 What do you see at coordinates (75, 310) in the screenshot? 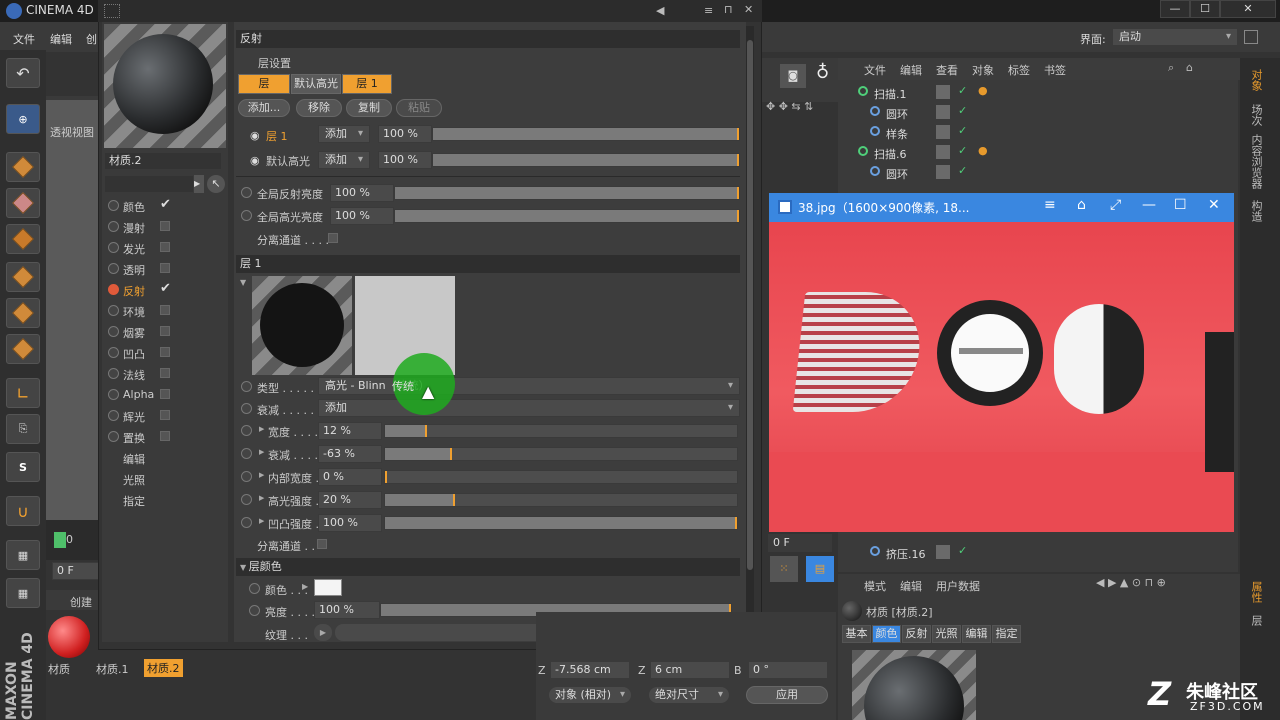
I see `viewport` at bounding box center [75, 310].